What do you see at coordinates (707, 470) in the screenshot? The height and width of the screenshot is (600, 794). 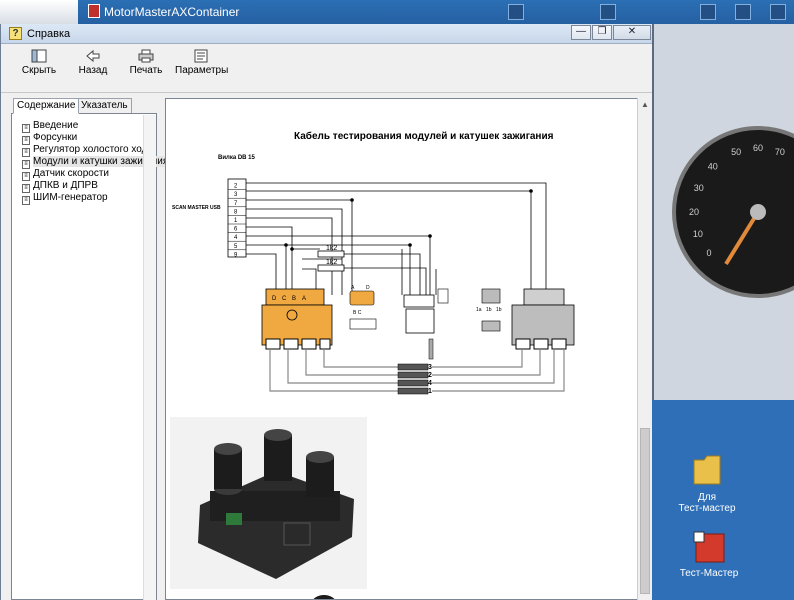 I see `folder-icon` at bounding box center [707, 470].